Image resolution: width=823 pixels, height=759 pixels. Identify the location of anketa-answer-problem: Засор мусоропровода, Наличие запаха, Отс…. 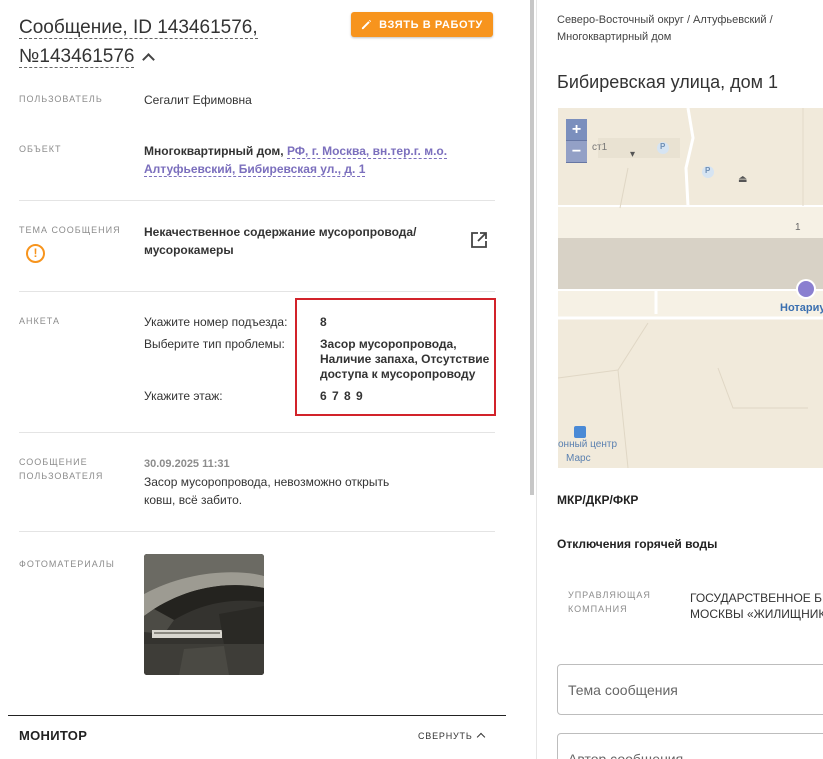
(404, 359).